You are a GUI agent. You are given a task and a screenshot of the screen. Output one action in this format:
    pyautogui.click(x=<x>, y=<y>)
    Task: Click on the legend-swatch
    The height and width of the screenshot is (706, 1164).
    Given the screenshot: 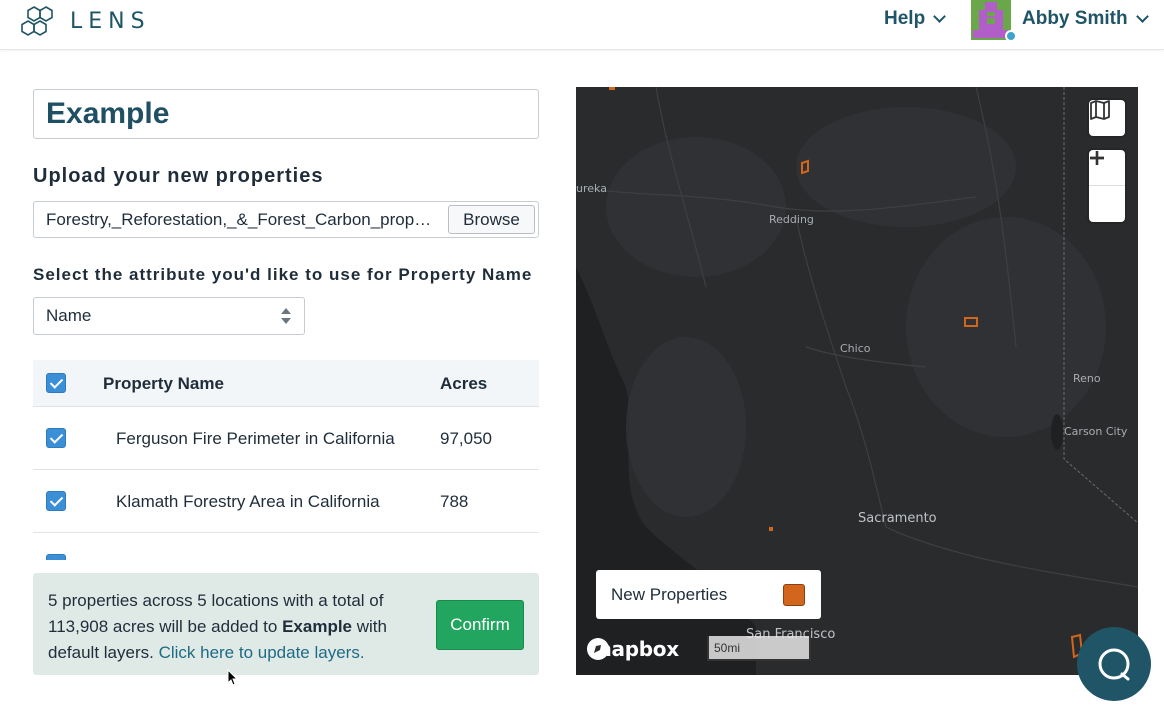 What is the action you would take?
    pyautogui.click(x=794, y=595)
    